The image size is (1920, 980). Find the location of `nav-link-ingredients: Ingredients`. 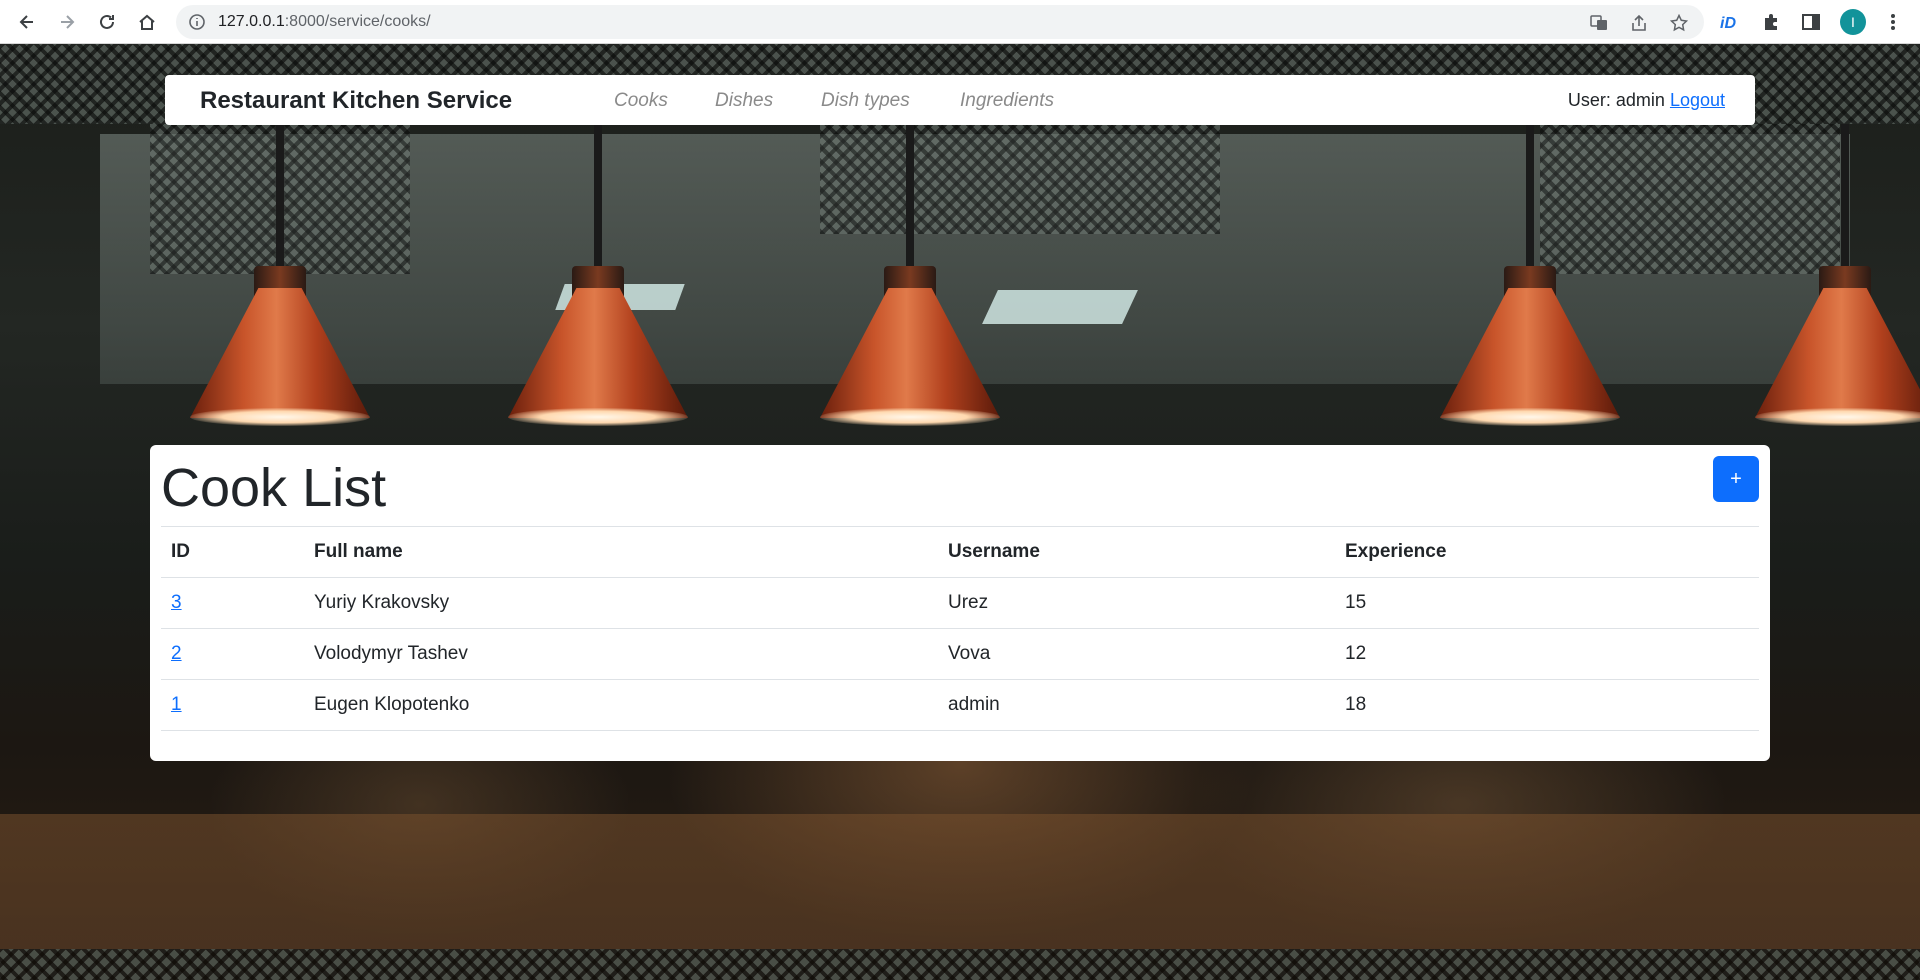

nav-link-ingredients: Ingredients is located at coordinates (1007, 101).